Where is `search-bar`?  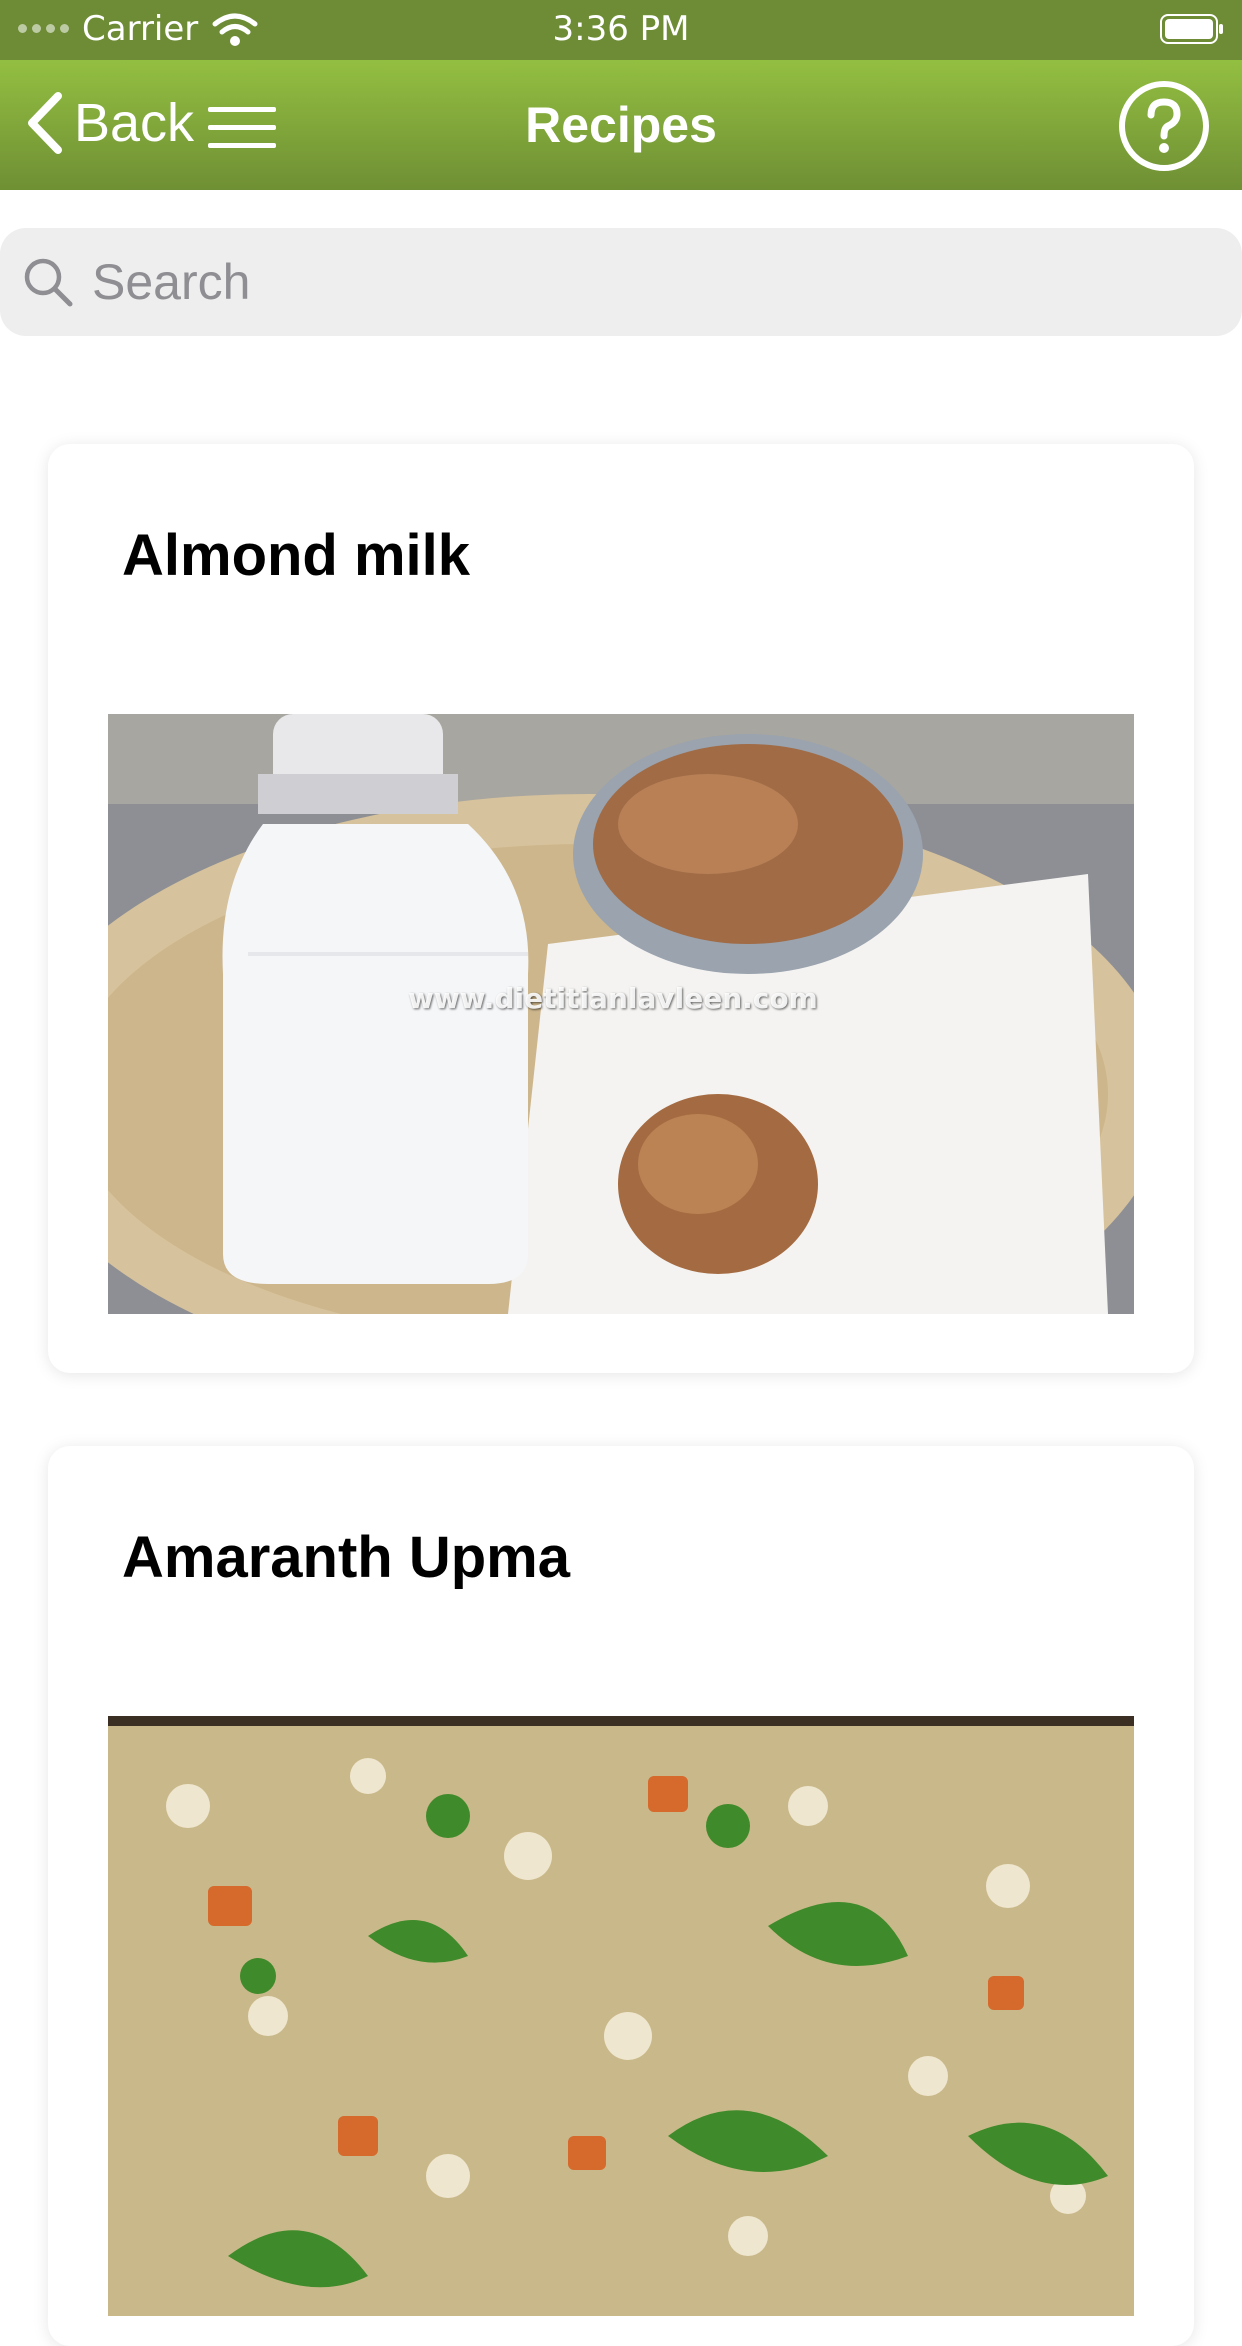
search-bar is located at coordinates (621, 282).